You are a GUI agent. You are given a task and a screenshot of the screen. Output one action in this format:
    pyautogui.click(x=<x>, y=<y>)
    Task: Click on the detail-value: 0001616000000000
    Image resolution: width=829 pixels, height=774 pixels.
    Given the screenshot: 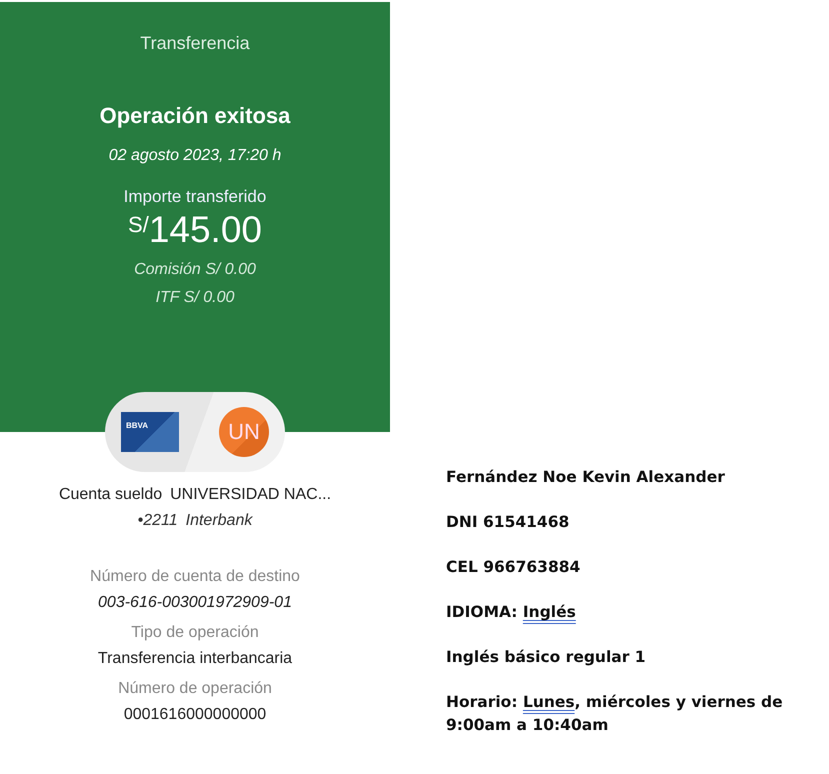 What is the action you would take?
    pyautogui.click(x=195, y=715)
    